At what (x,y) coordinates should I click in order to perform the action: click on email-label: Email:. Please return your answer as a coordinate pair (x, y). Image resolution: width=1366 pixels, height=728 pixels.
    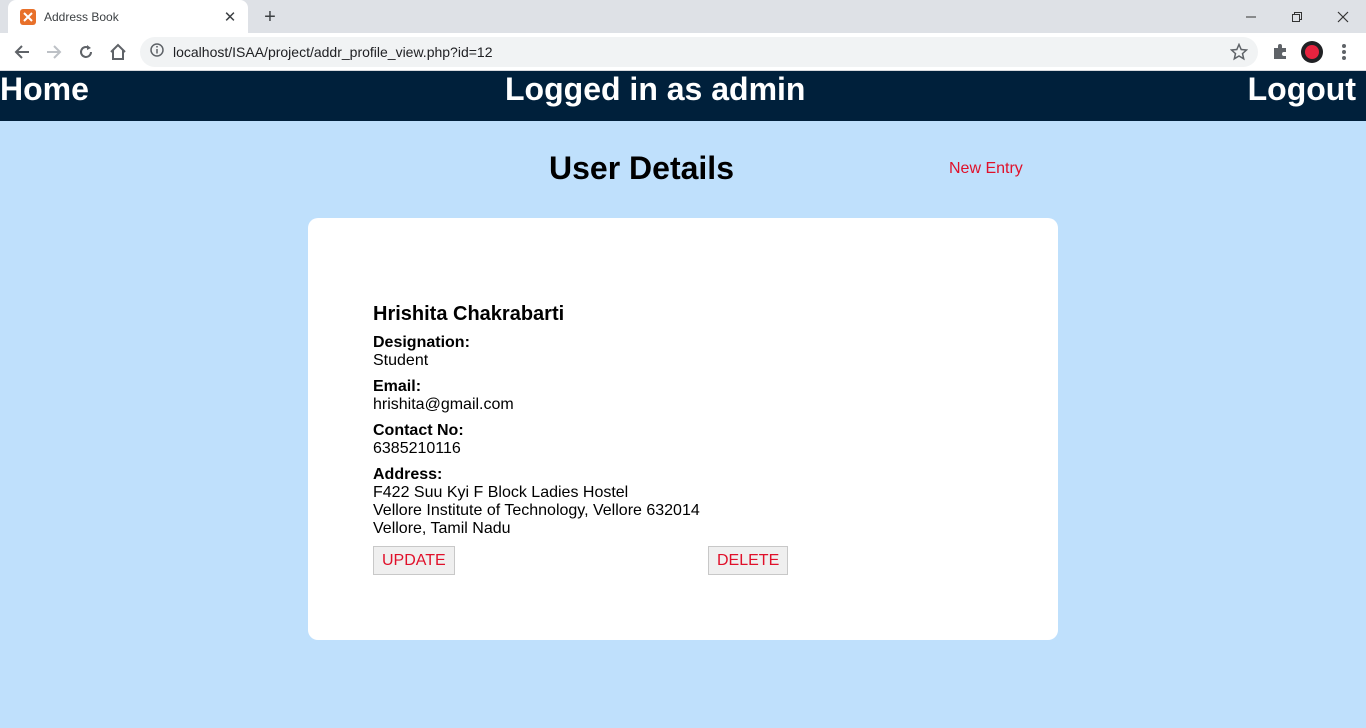
    Looking at the image, I should click on (397, 386).